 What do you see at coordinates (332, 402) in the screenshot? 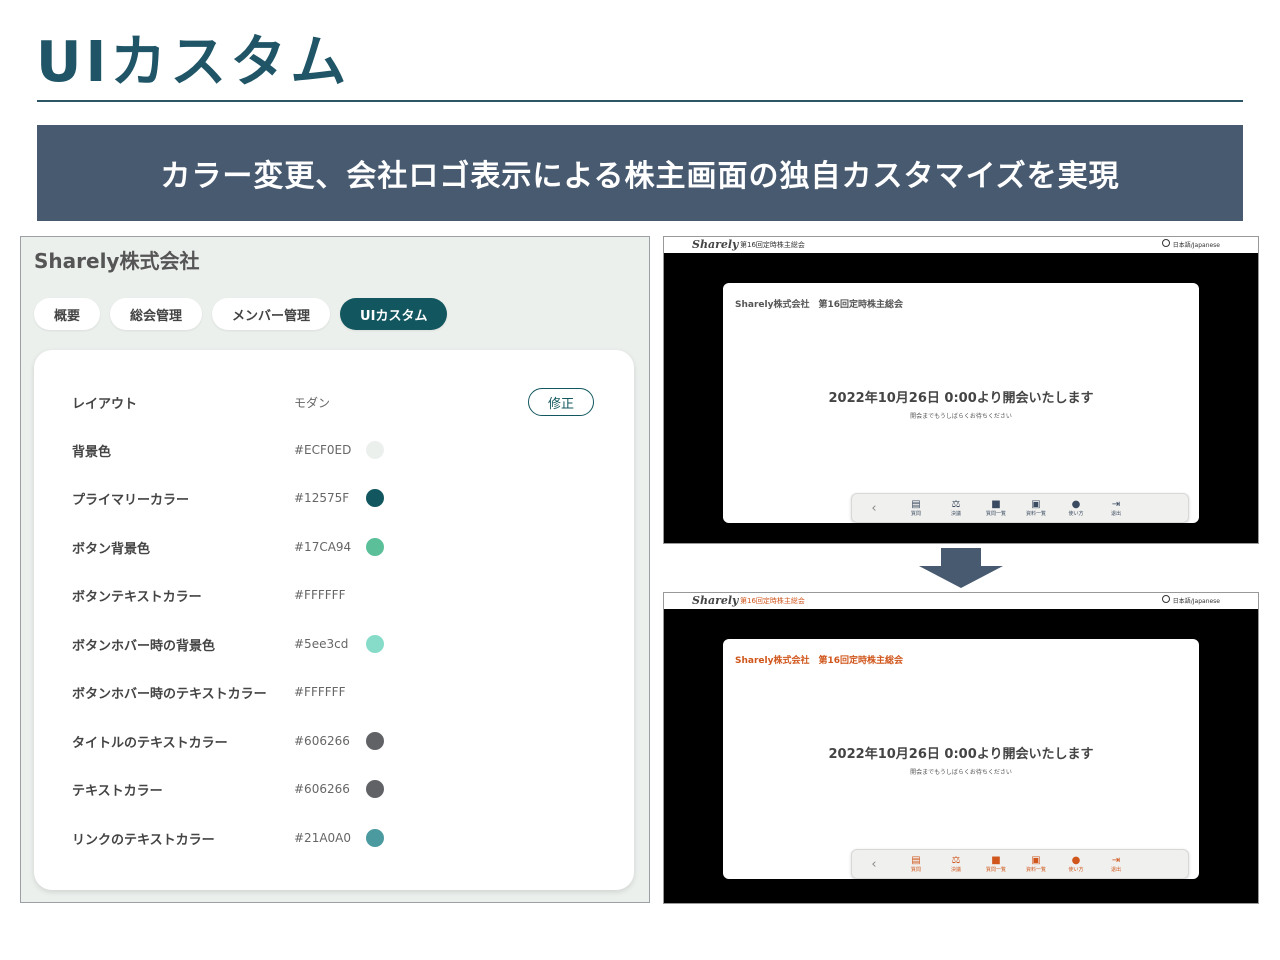
I see `setting-row: レイアウト モダン` at bounding box center [332, 402].